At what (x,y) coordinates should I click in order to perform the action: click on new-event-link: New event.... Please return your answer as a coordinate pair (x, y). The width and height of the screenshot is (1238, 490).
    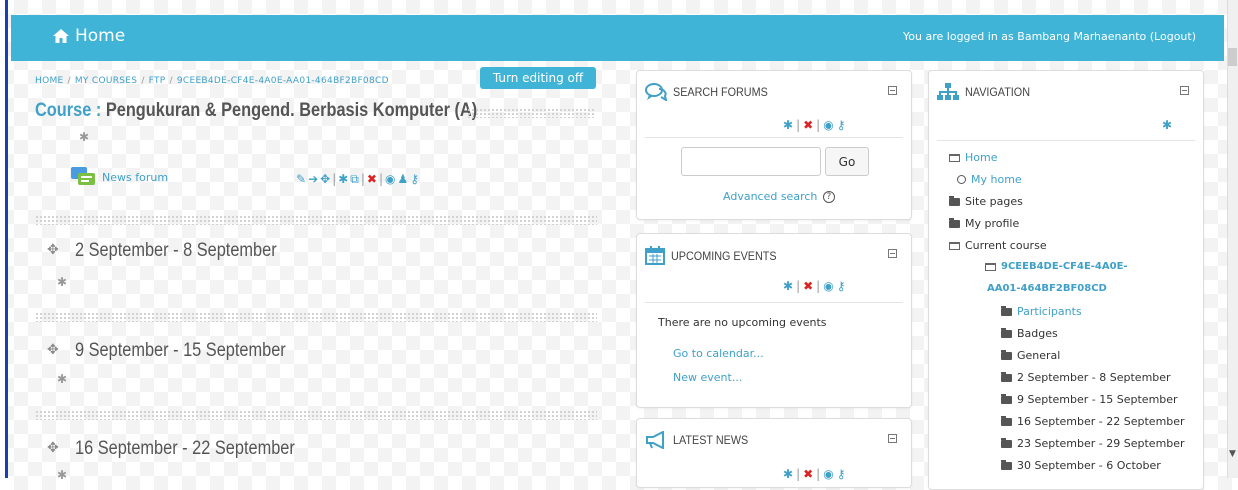
    Looking at the image, I should click on (707, 377).